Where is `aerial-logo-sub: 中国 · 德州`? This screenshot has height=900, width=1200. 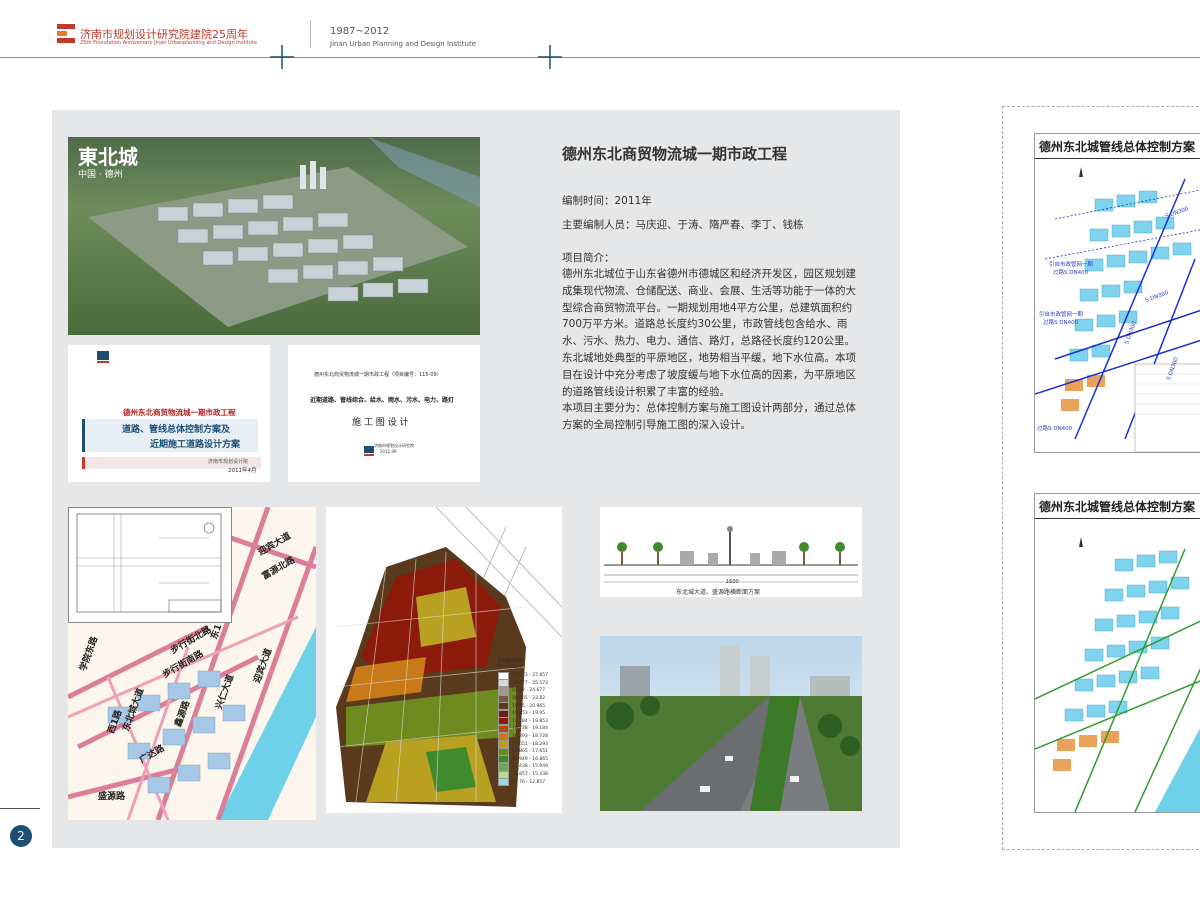 aerial-logo-sub: 中国 · 德州 is located at coordinates (100, 175).